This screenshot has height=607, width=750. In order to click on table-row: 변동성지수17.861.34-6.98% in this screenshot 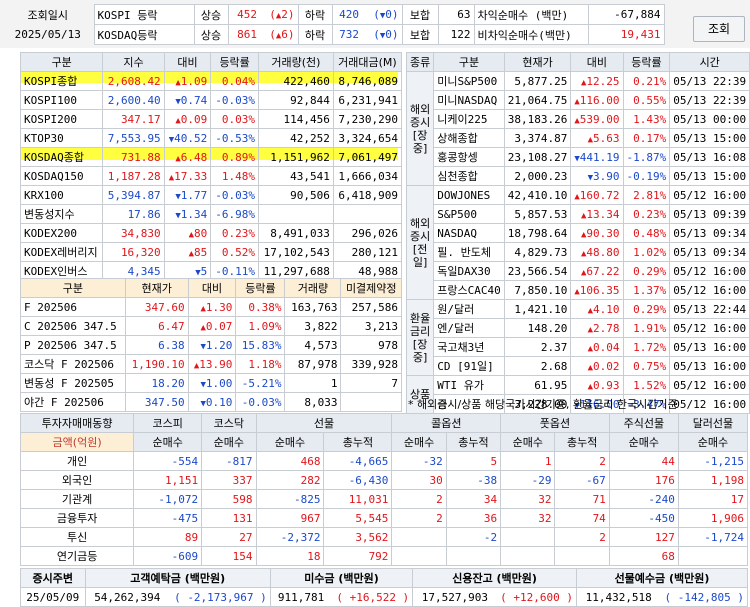, I will do `click(211, 214)`.